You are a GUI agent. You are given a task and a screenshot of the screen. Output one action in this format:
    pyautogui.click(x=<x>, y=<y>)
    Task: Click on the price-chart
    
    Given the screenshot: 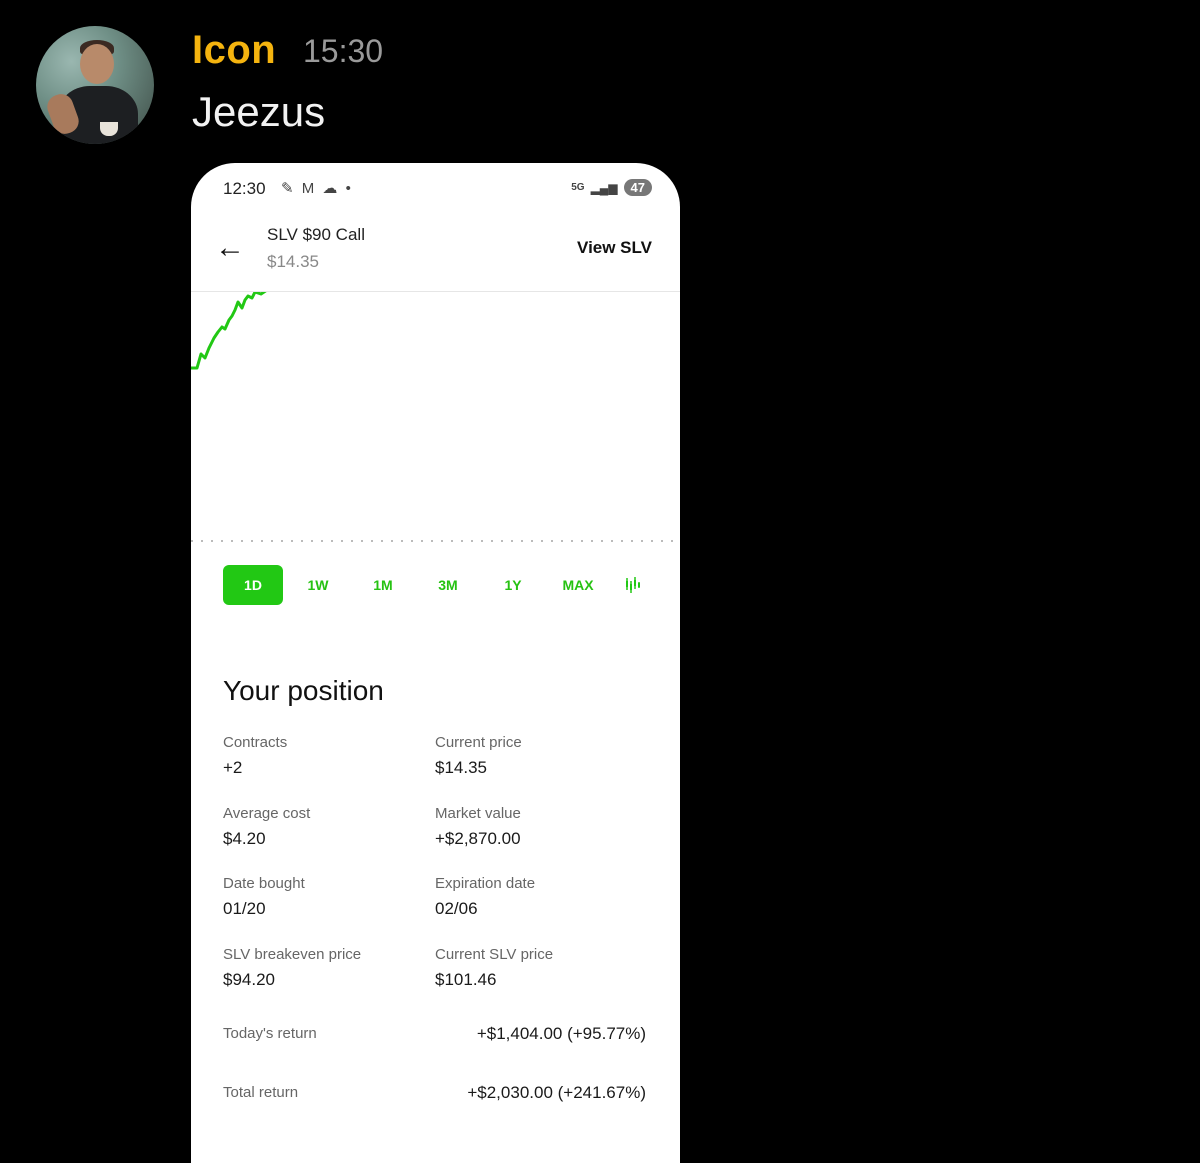 What is the action you would take?
    pyautogui.click(x=435, y=422)
    